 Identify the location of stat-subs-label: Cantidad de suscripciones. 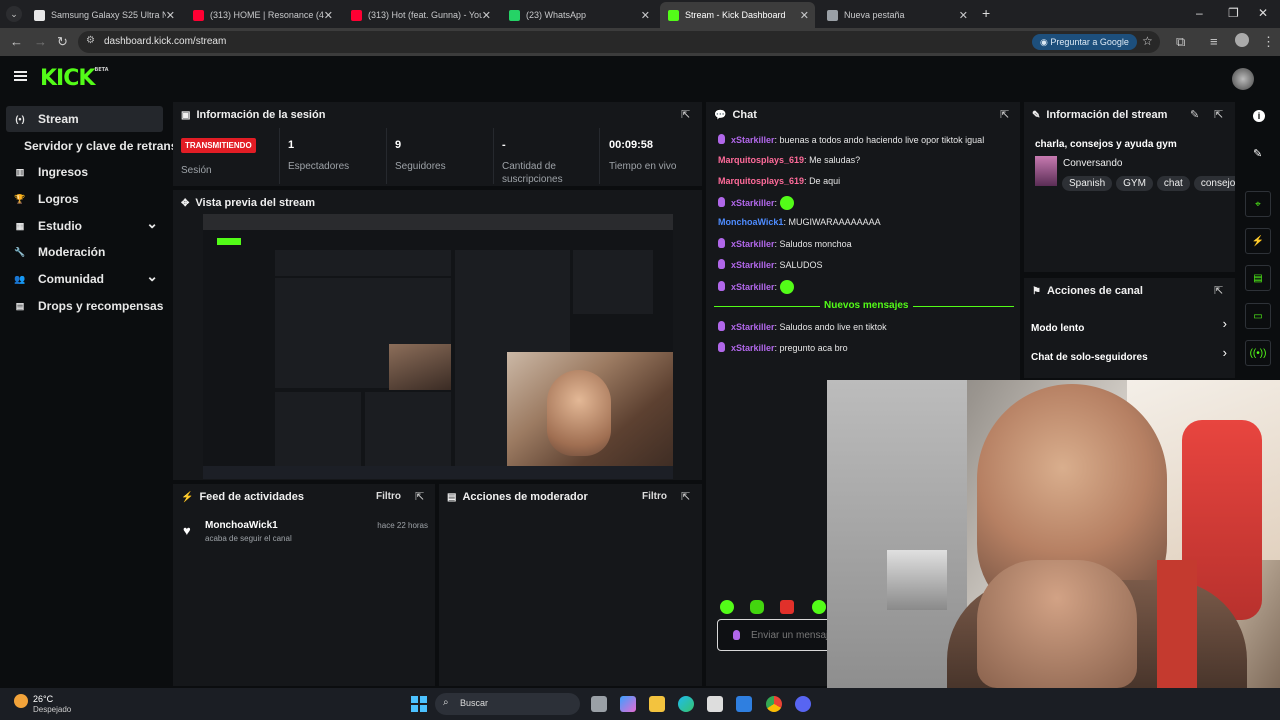
(532, 173).